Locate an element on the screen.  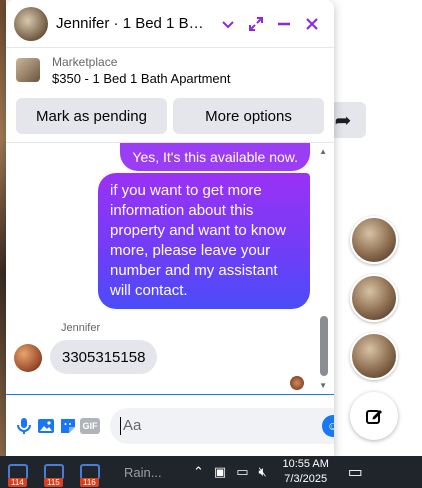
listing-title: $350 - 1 Bed 1 Bath Apartment is located at coordinates (141, 78).